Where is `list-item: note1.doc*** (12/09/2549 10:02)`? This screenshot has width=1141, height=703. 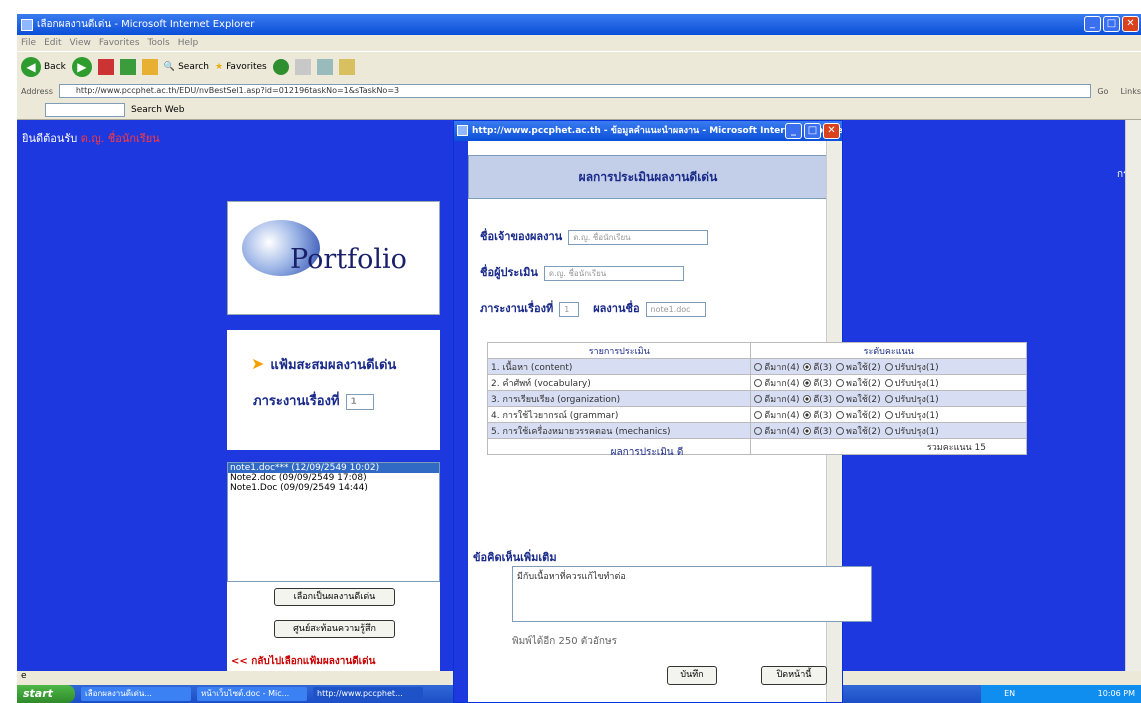
list-item: note1.doc*** (12/09/2549 10:02) is located at coordinates (333, 468).